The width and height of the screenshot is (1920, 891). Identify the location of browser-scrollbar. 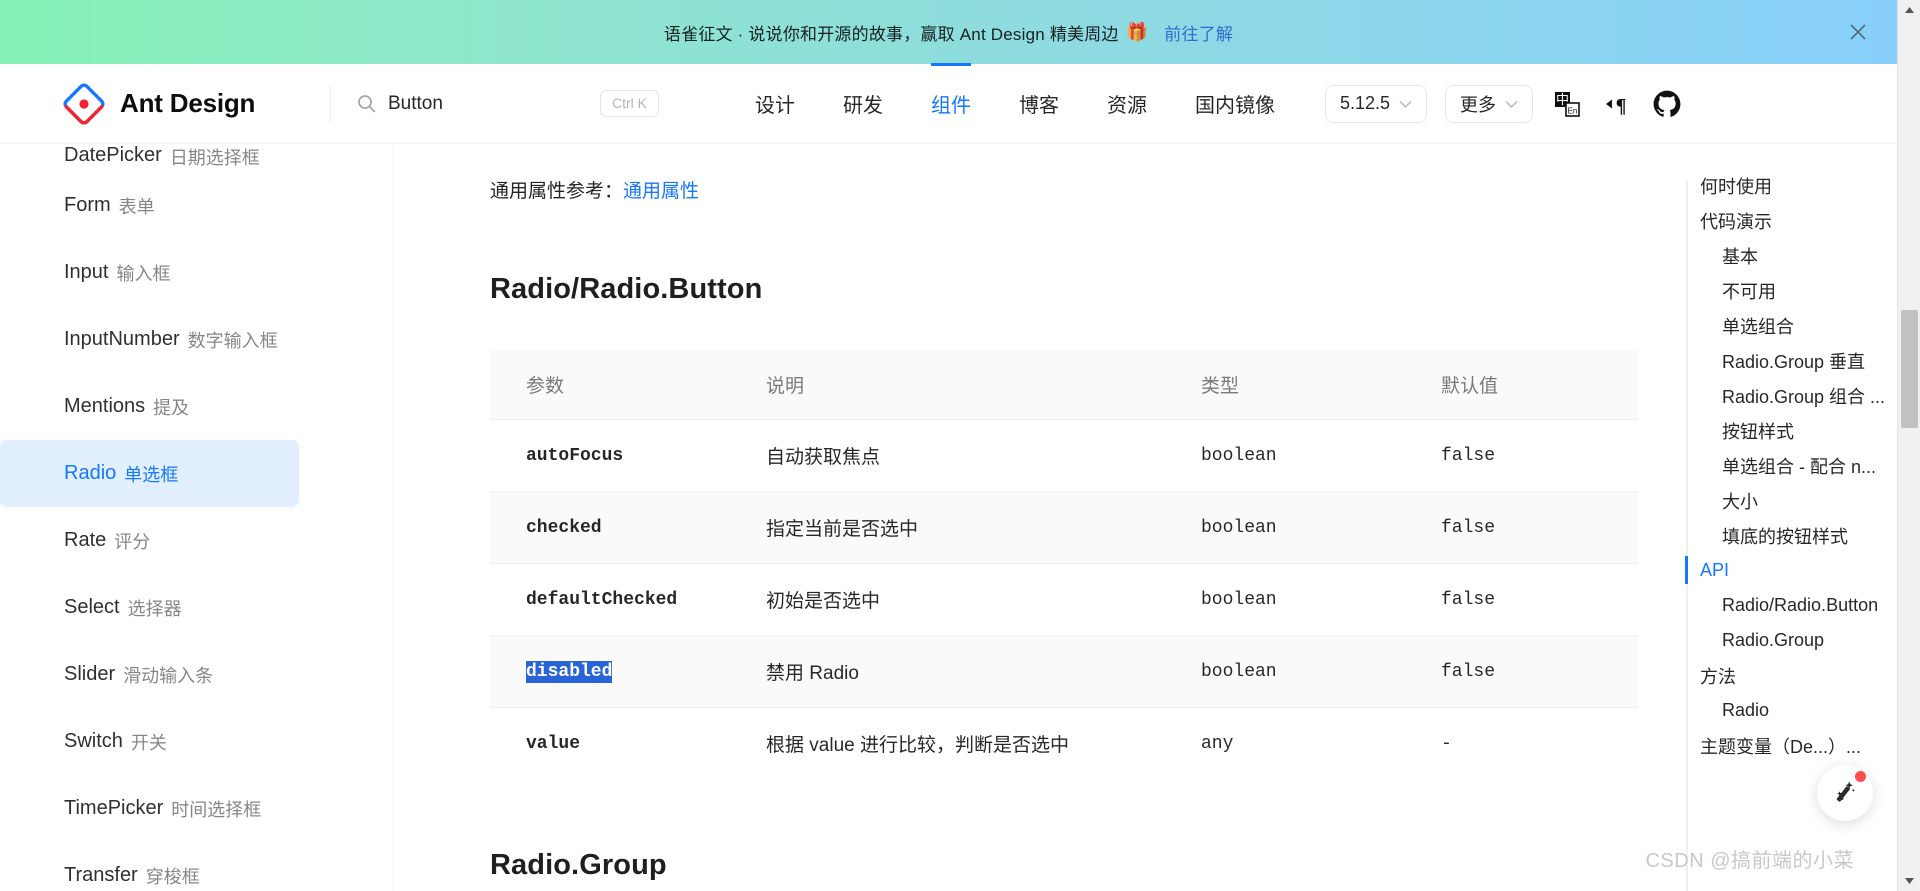
(1908, 445).